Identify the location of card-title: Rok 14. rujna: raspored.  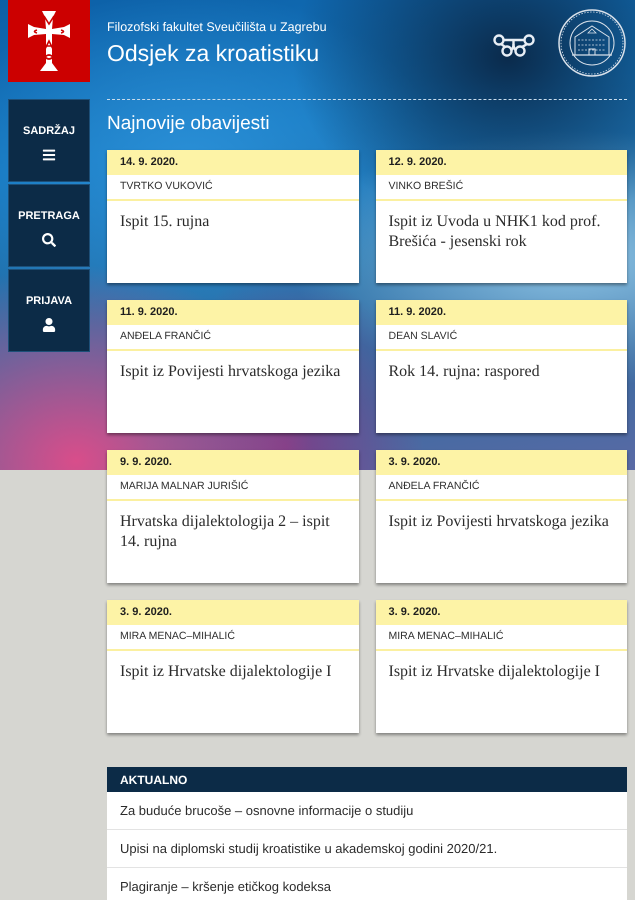
(501, 366).